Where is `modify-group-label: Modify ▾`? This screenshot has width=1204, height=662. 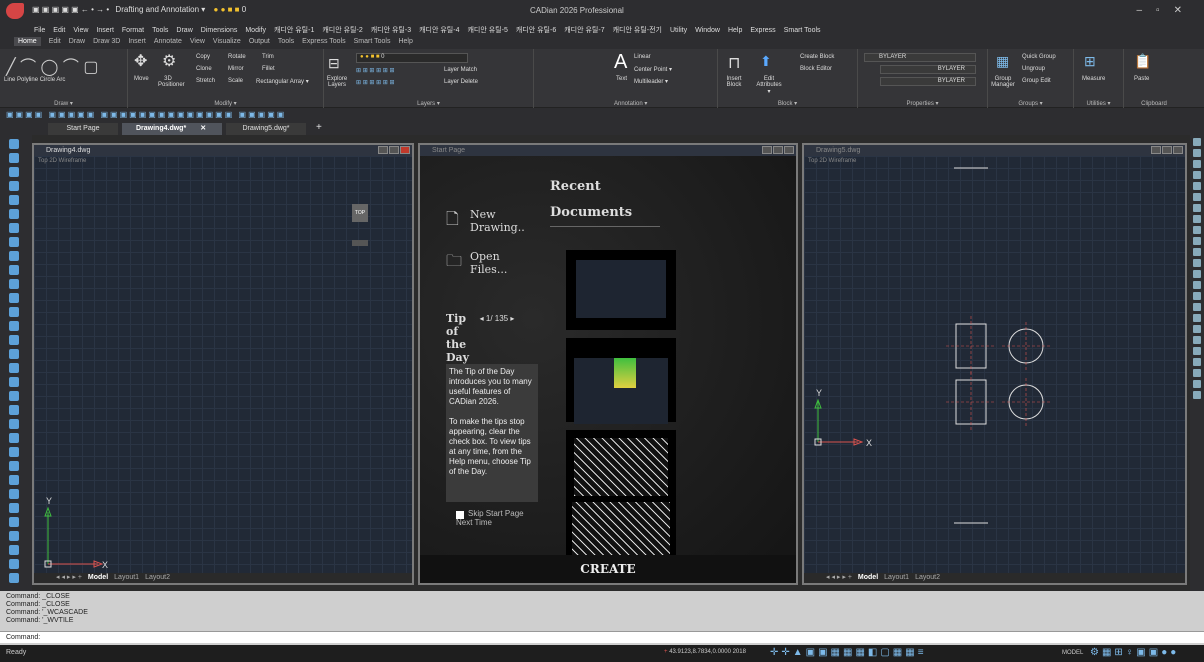 modify-group-label: Modify ▾ is located at coordinates (225, 103).